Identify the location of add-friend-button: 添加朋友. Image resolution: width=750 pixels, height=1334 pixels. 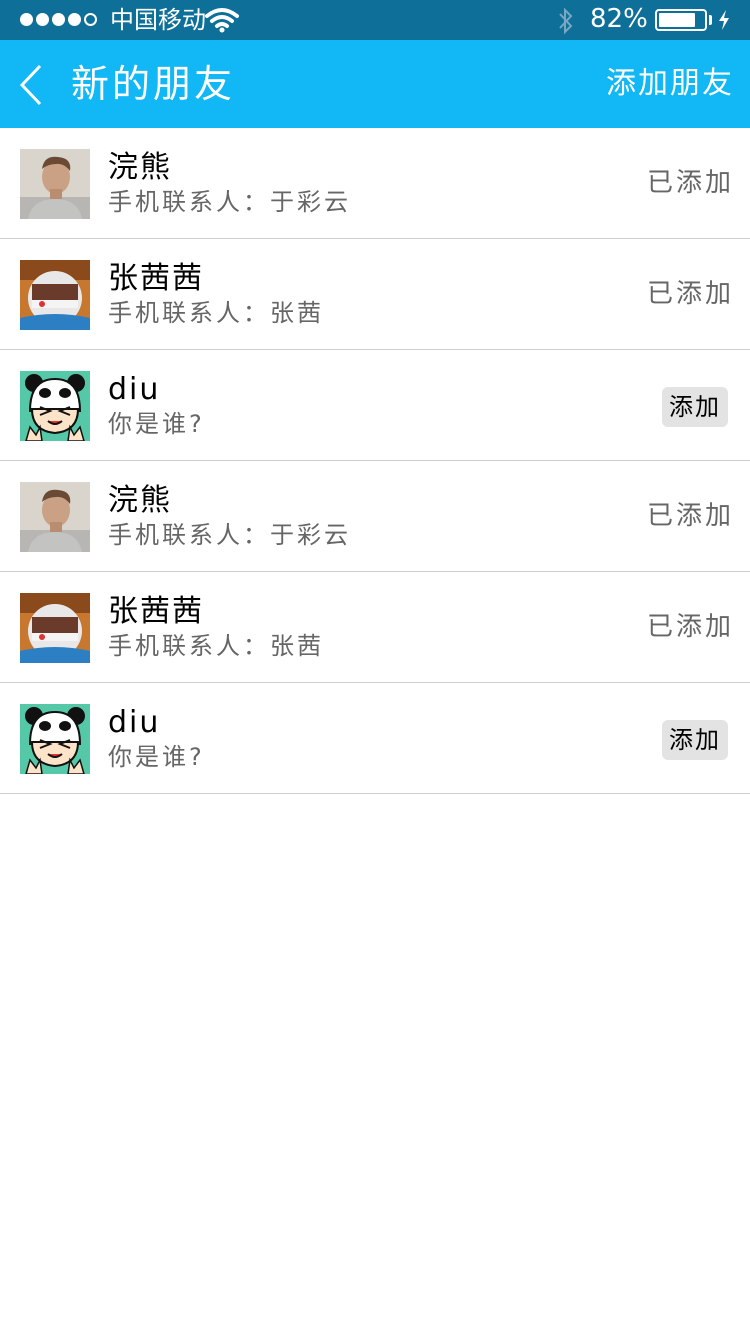
(670, 84).